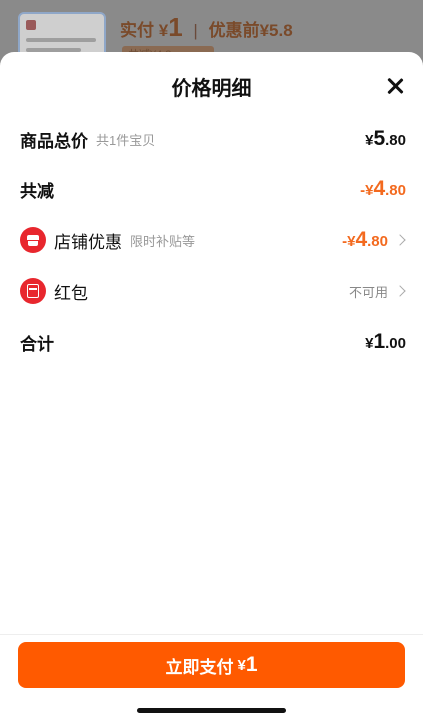 The image size is (423, 720). Describe the element at coordinates (395, 86) in the screenshot. I see `close-icon` at that location.